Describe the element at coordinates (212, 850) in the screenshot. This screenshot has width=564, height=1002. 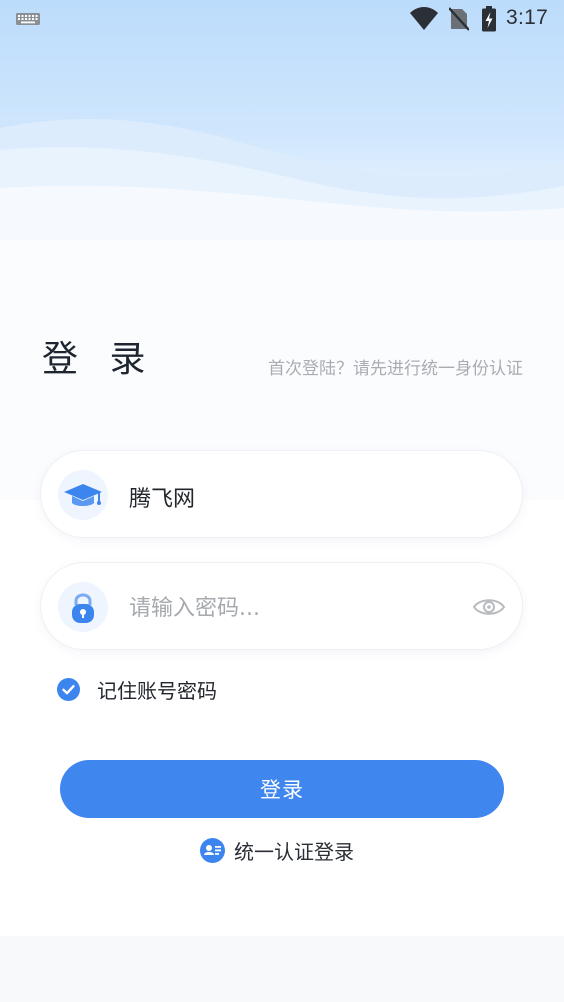
I see `id-card-icon` at that location.